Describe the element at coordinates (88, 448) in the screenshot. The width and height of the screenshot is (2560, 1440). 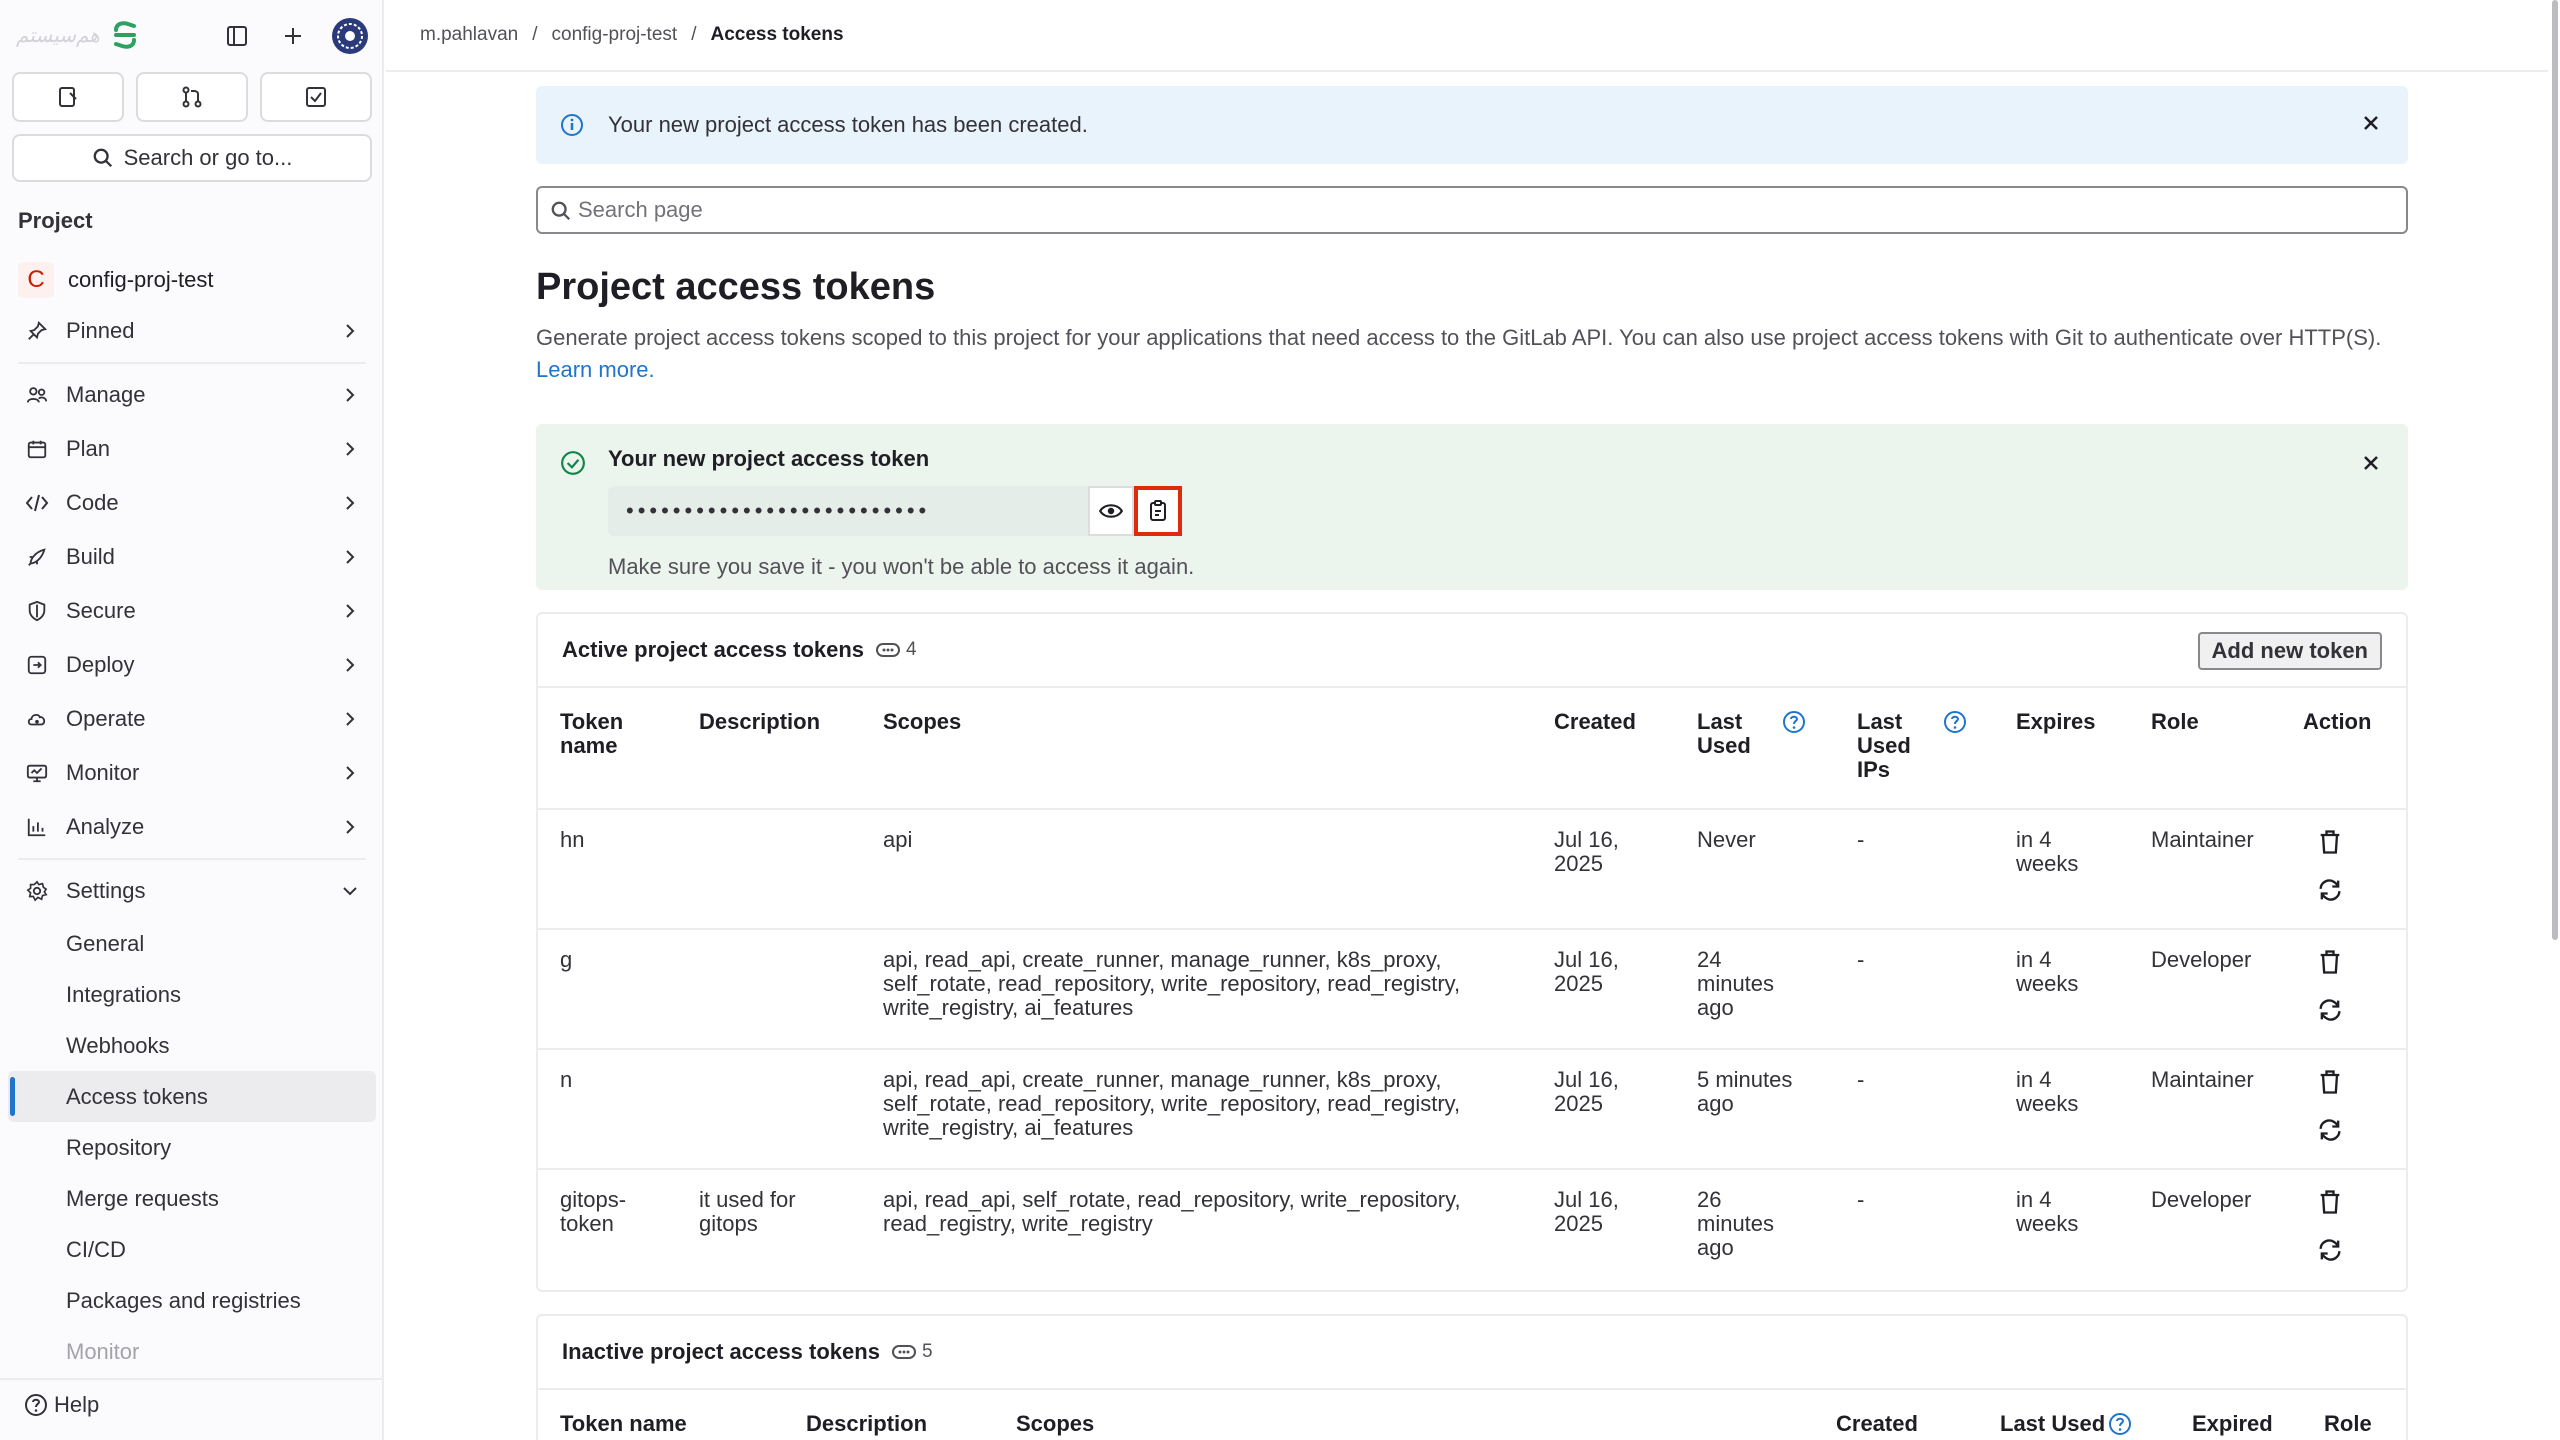
I see `sidebar-item-label: Plan` at that location.